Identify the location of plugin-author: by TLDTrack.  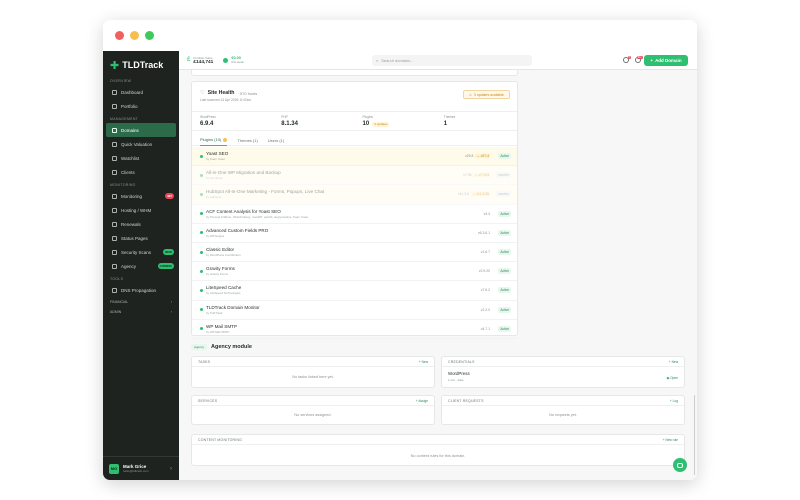
(214, 312).